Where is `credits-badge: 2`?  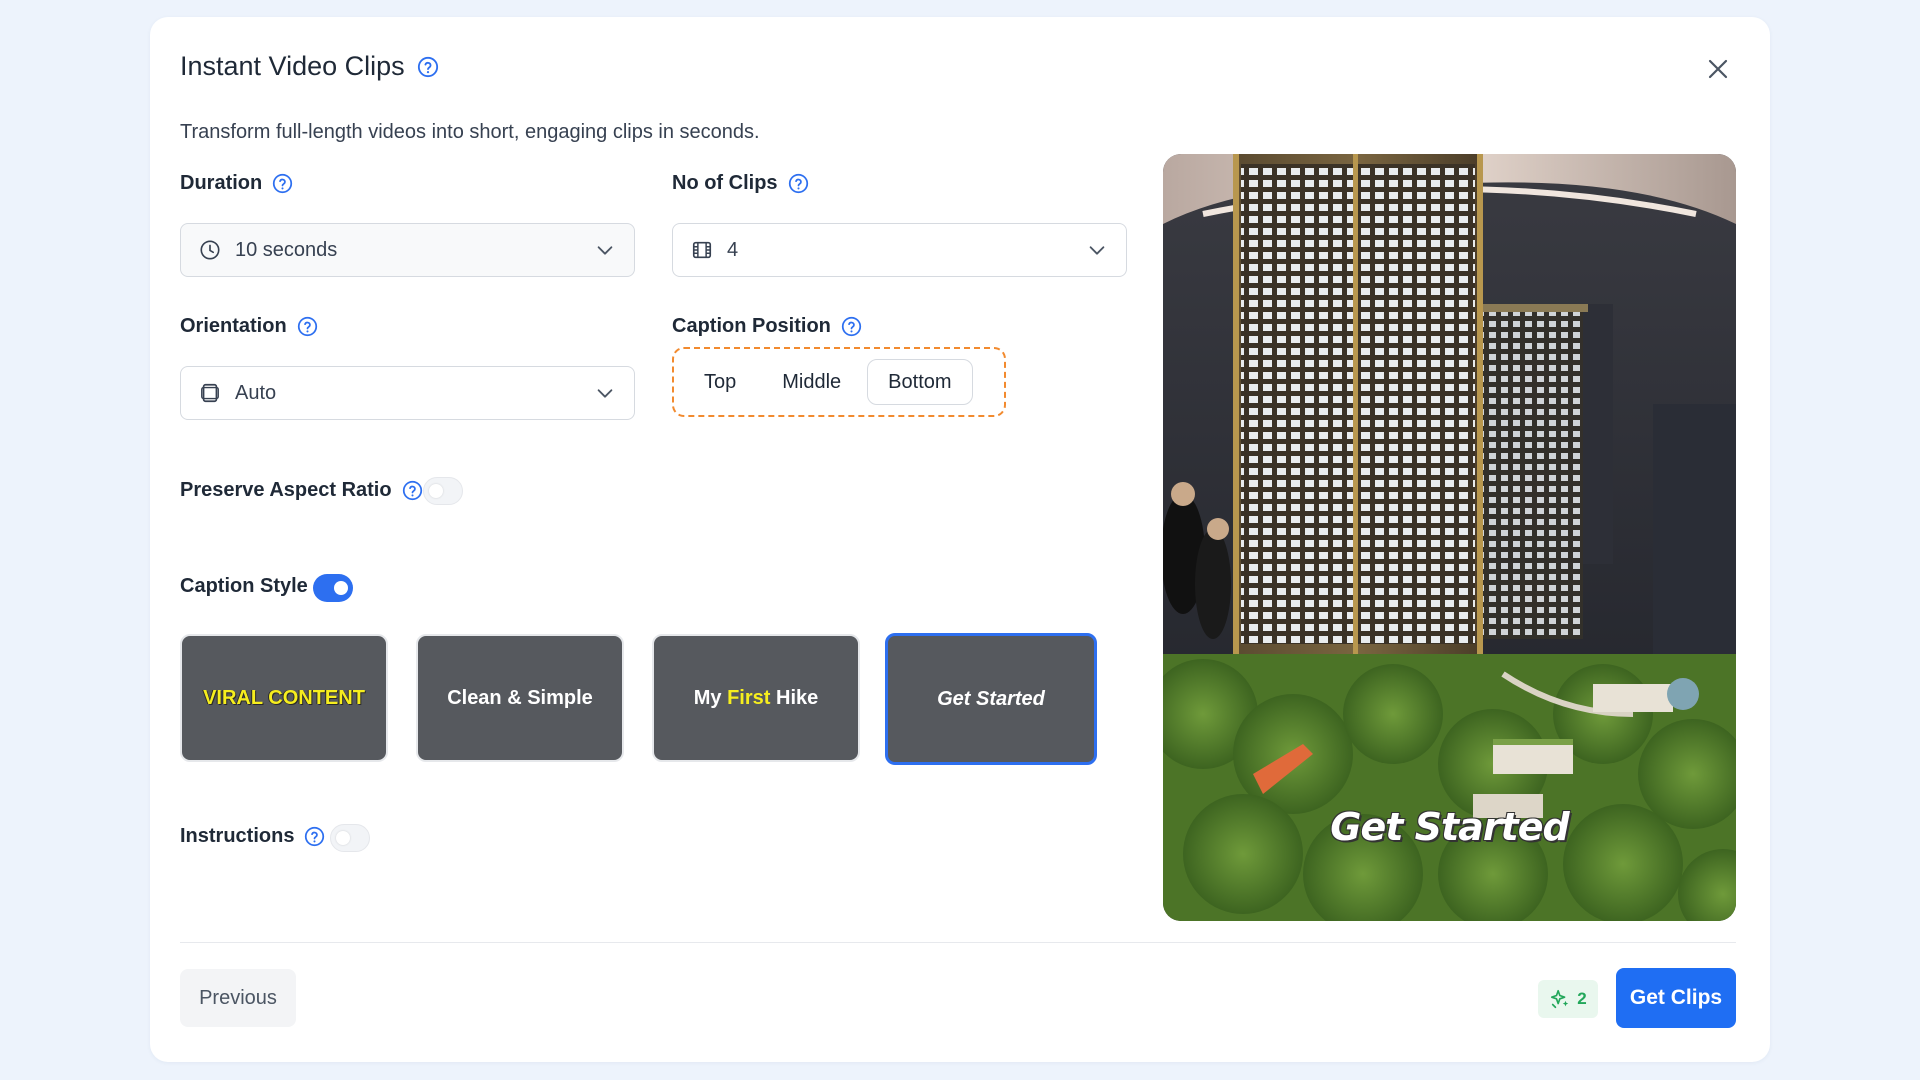 credits-badge: 2 is located at coordinates (1568, 999).